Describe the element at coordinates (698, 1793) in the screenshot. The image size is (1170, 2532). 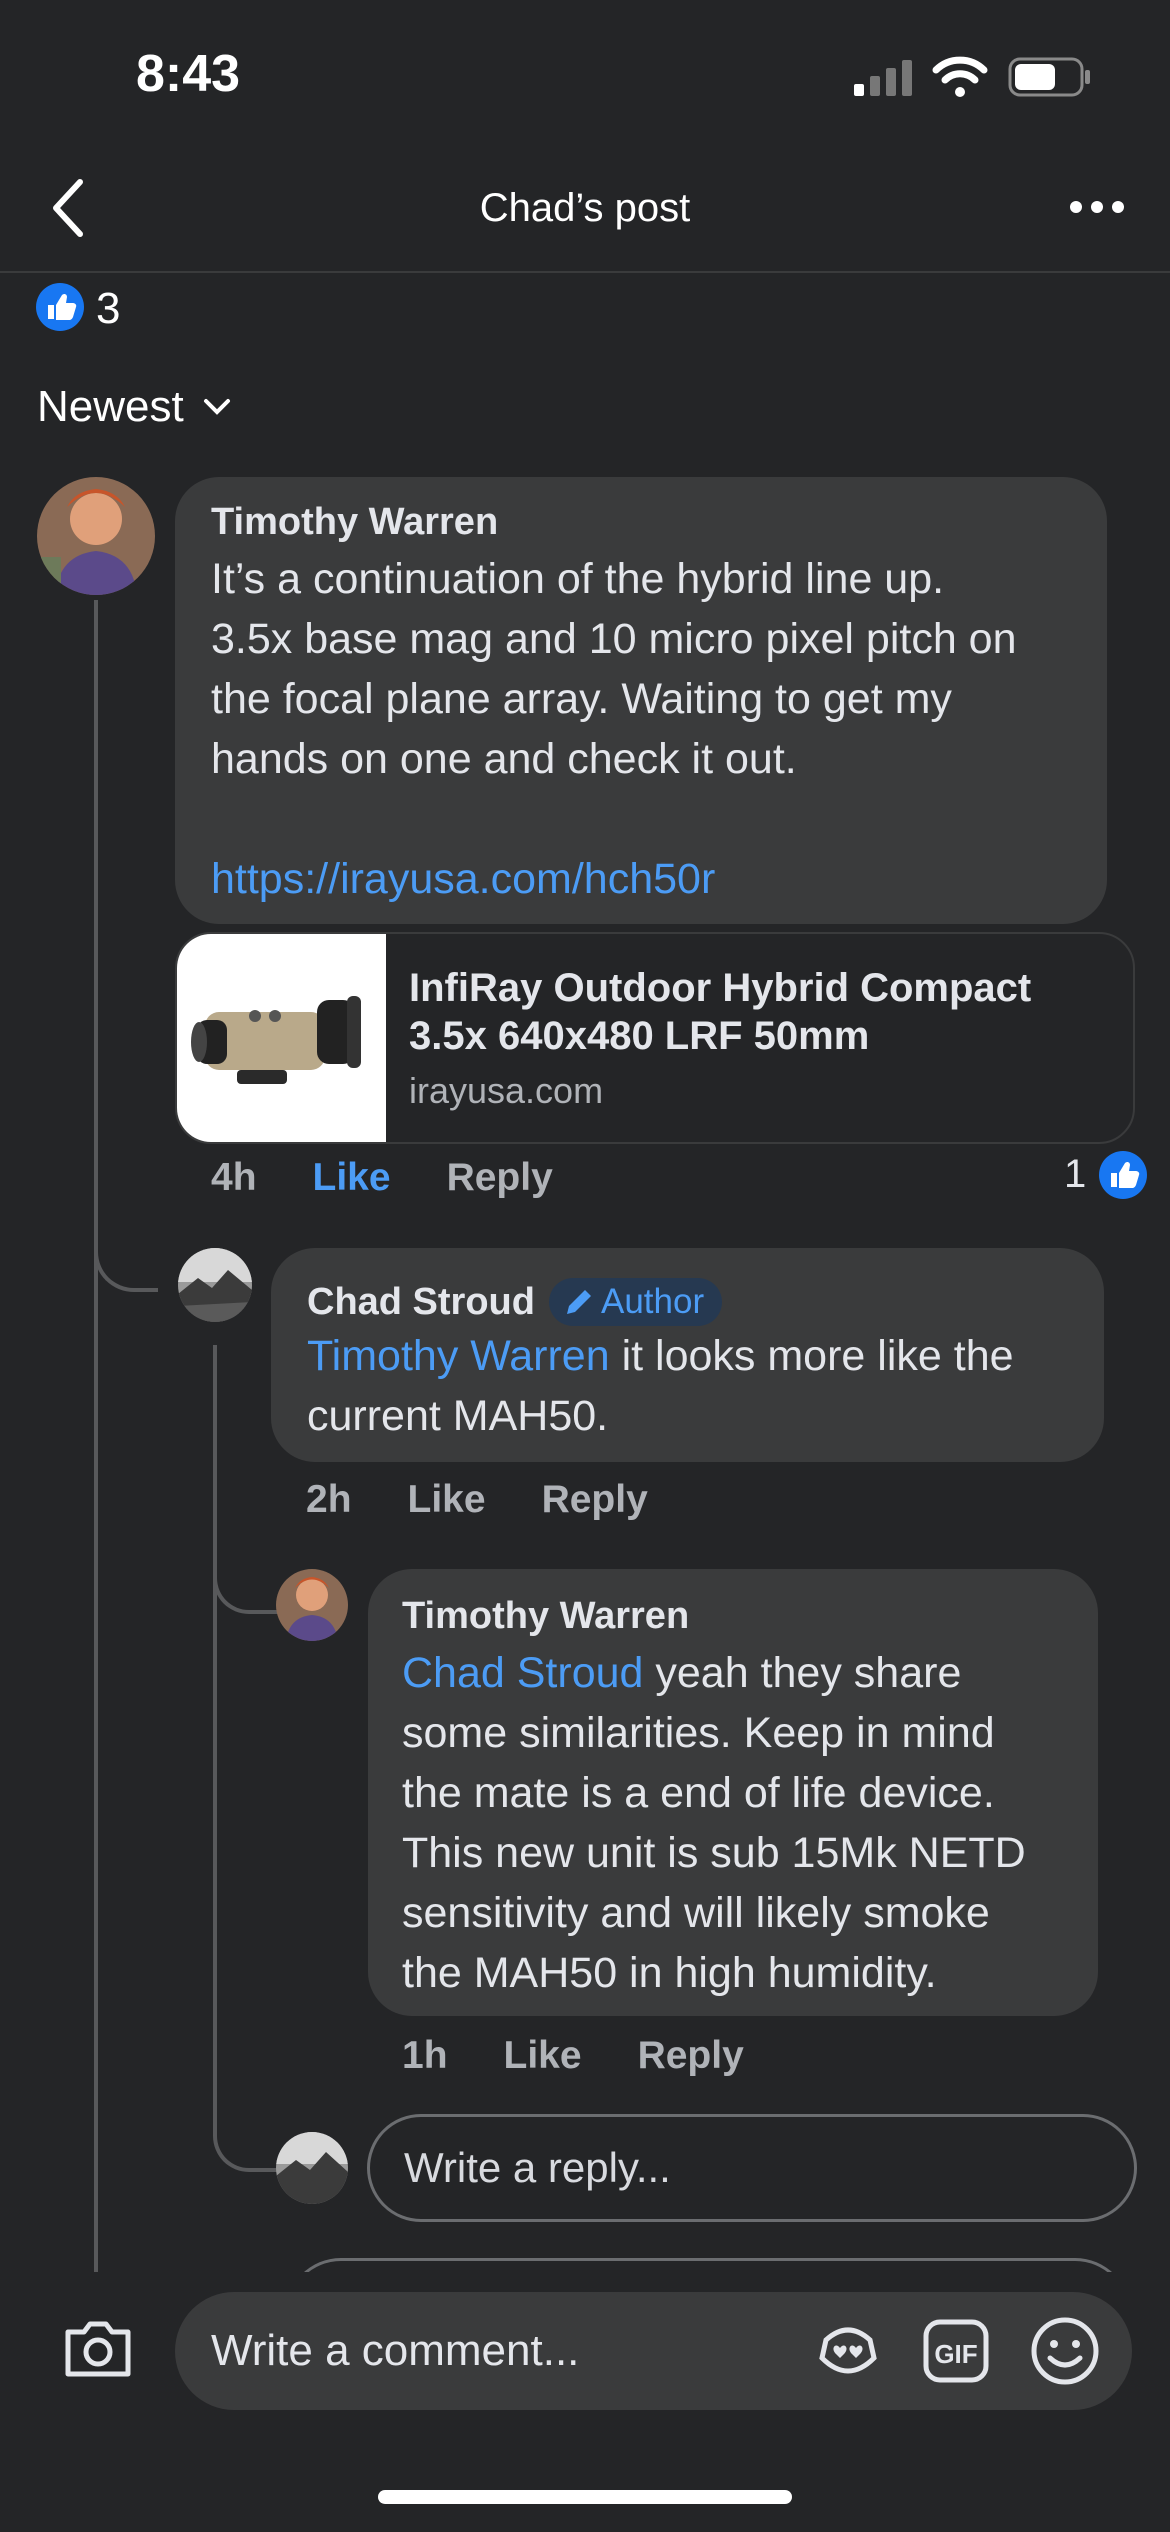
I see `comment-line: the mate is a end of life device.` at that location.